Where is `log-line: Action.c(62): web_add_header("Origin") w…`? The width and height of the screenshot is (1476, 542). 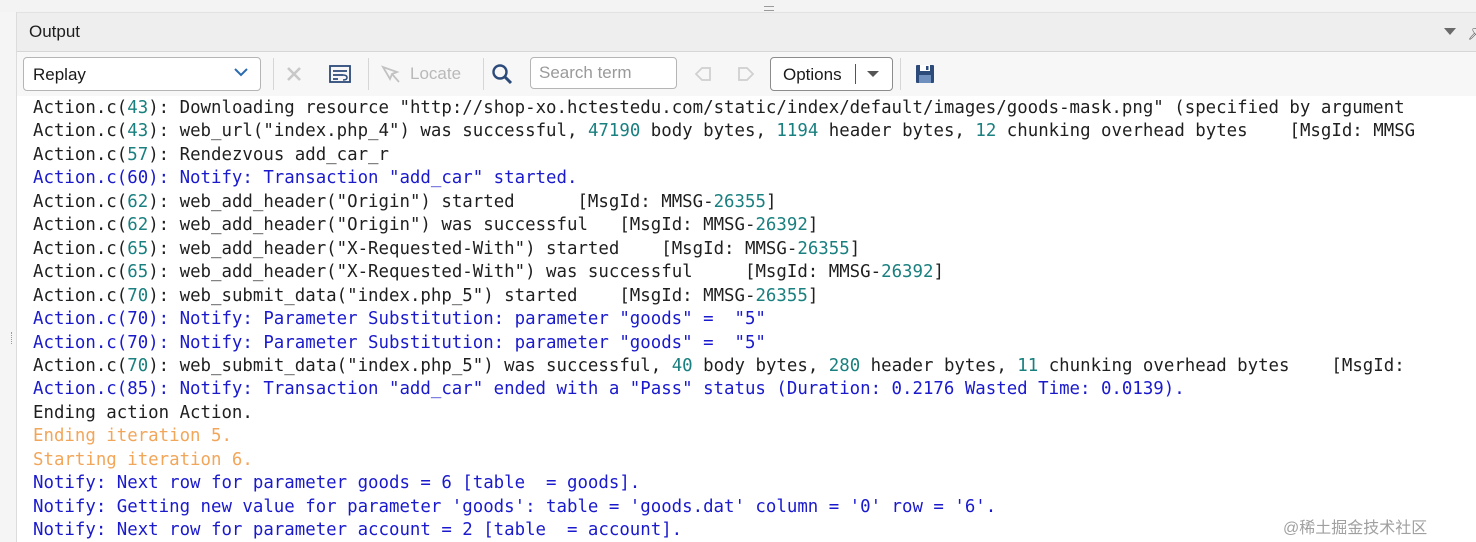 log-line: Action.c(62): web_add_header("Origin") w… is located at coordinates (426, 225).